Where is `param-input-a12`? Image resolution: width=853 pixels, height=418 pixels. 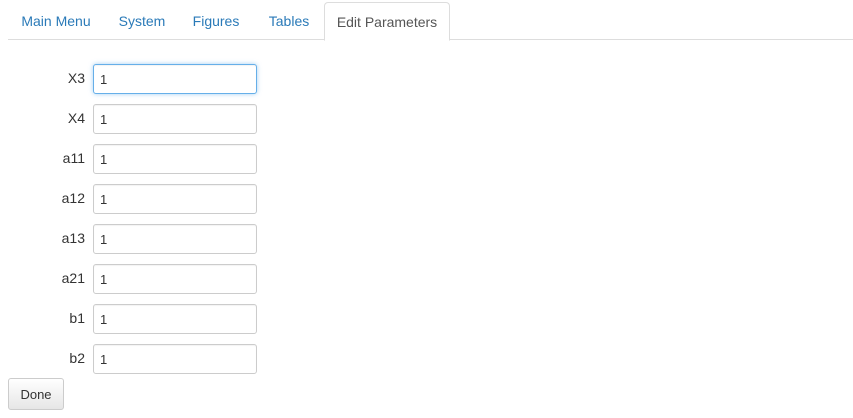 param-input-a12 is located at coordinates (175, 199).